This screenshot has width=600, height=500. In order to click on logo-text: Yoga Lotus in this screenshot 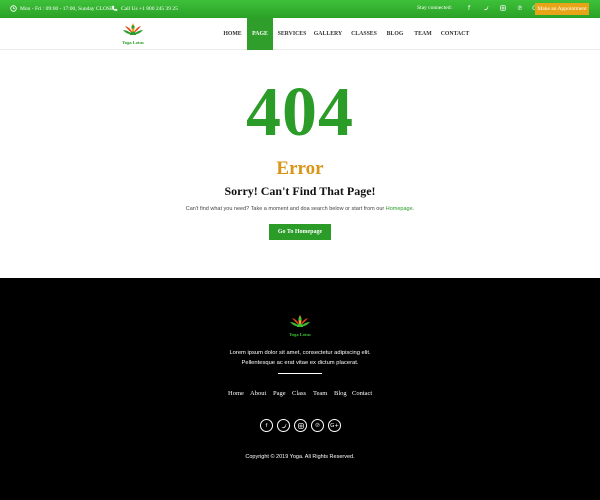, I will do `click(133, 42)`.